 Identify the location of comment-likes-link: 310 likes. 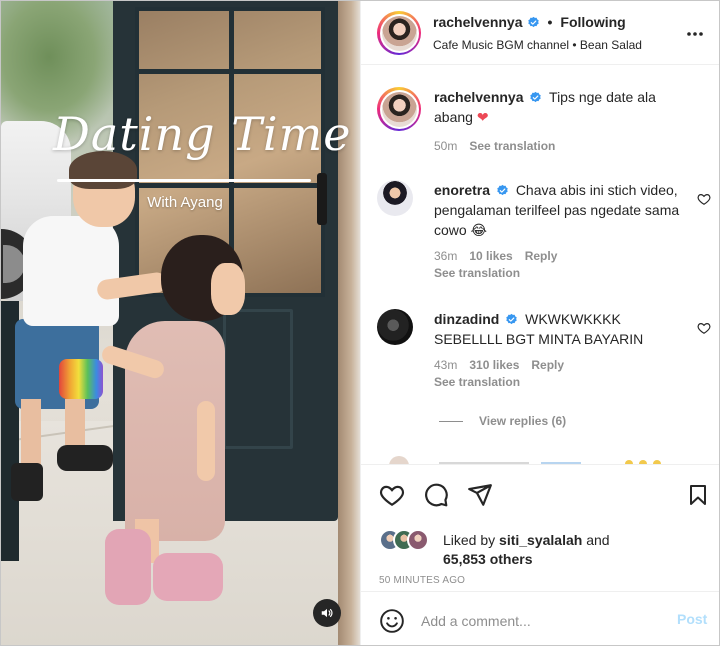
(494, 365).